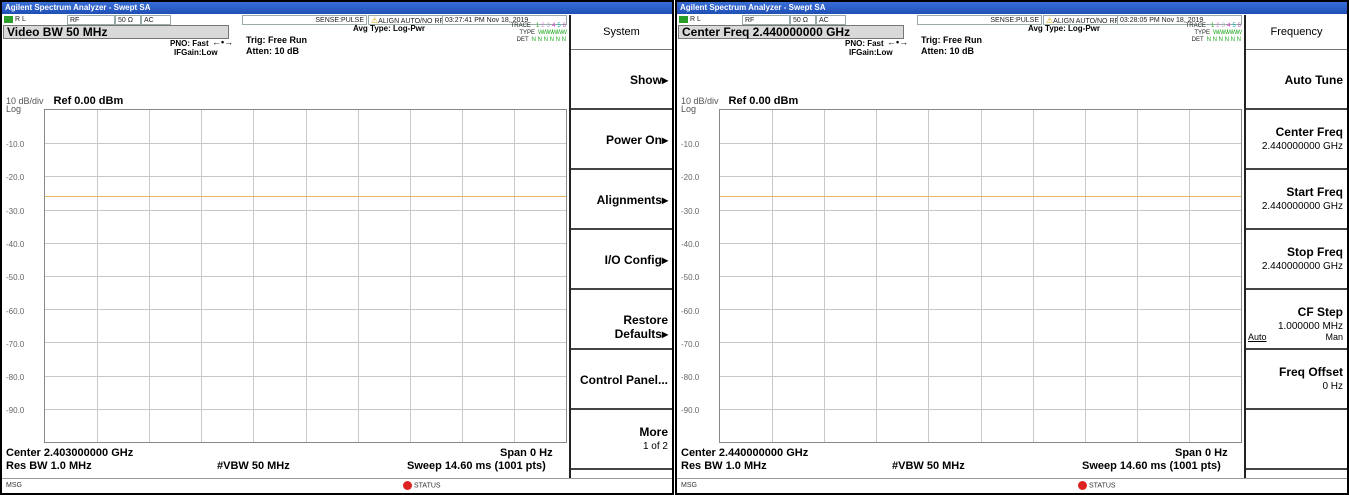 The height and width of the screenshot is (495, 1349). Describe the element at coordinates (745, 453) in the screenshot. I see `center-freq: Center 2.440000000 GHz` at that location.